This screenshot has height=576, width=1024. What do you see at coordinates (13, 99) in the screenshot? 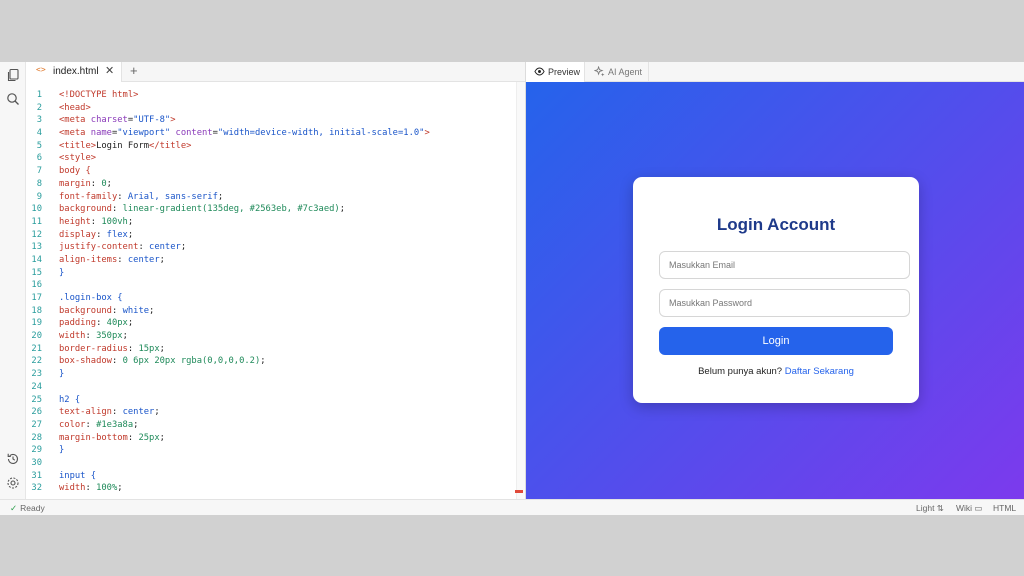
I see `search-icon` at bounding box center [13, 99].